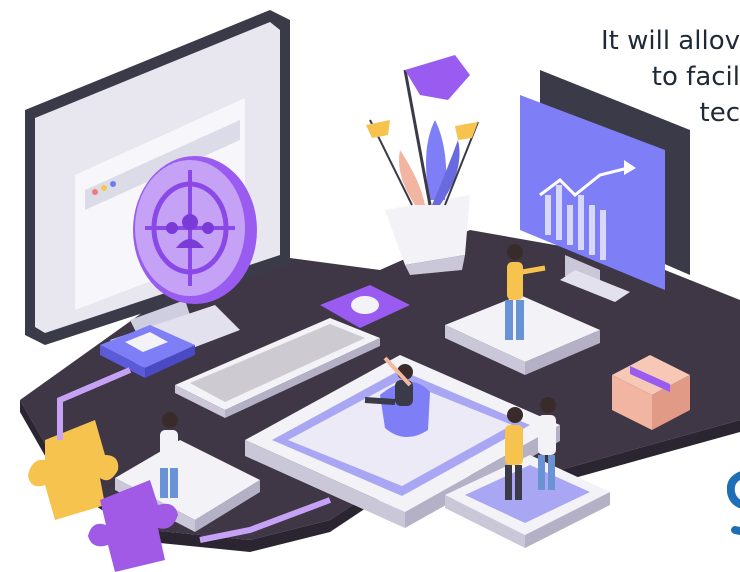 The image size is (740, 572). I want to click on caption-line-3: tec, so click(719, 113).